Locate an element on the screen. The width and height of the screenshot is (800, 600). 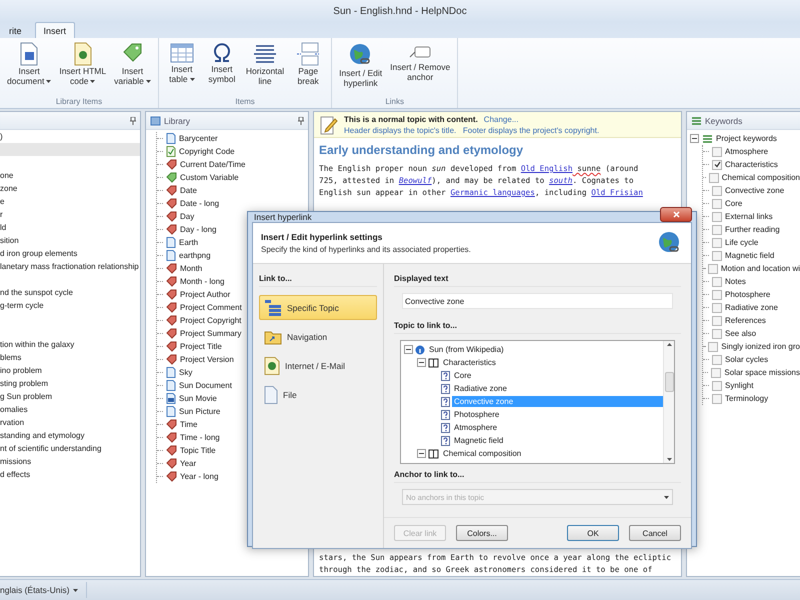
library-item: Day - long is located at coordinates (198, 229).